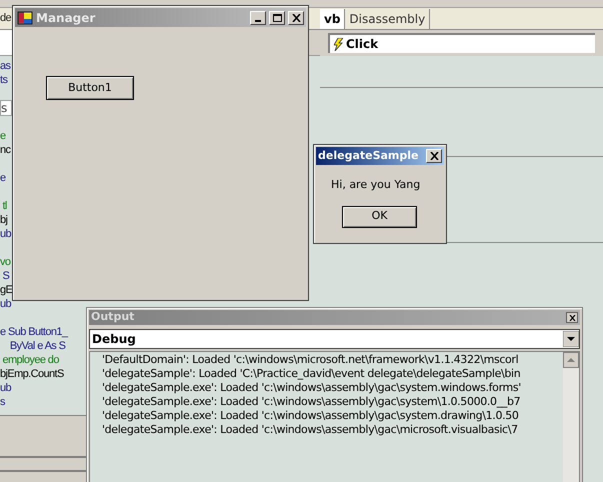  I want to click on output-line: 'delegateSample.exe': Loaded 'c:\windows\assembly\gac\system\1.0.5000.0__b7, so click(312, 402).